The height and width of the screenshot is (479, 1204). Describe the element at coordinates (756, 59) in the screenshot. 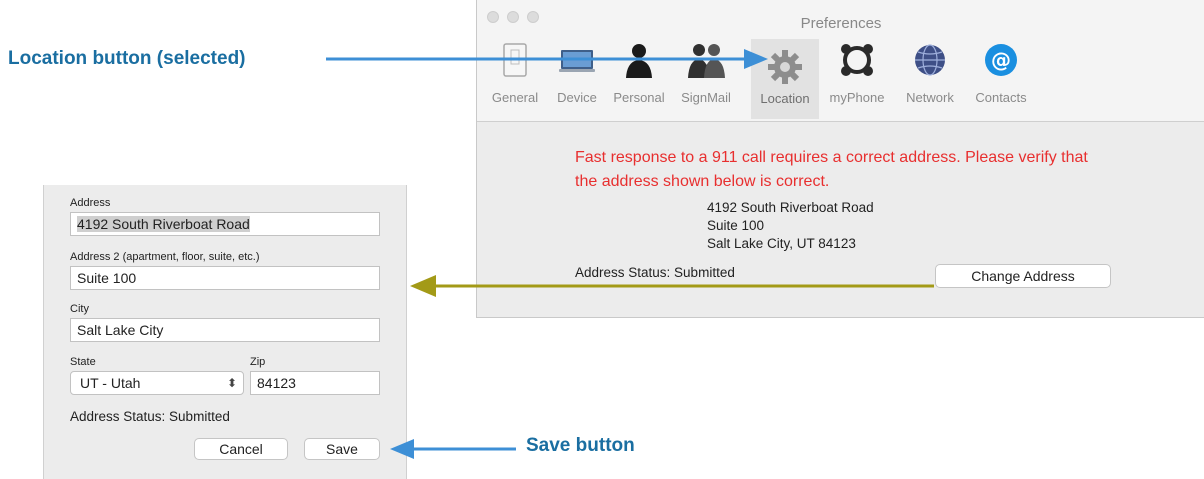

I see `location-arrow-head` at that location.